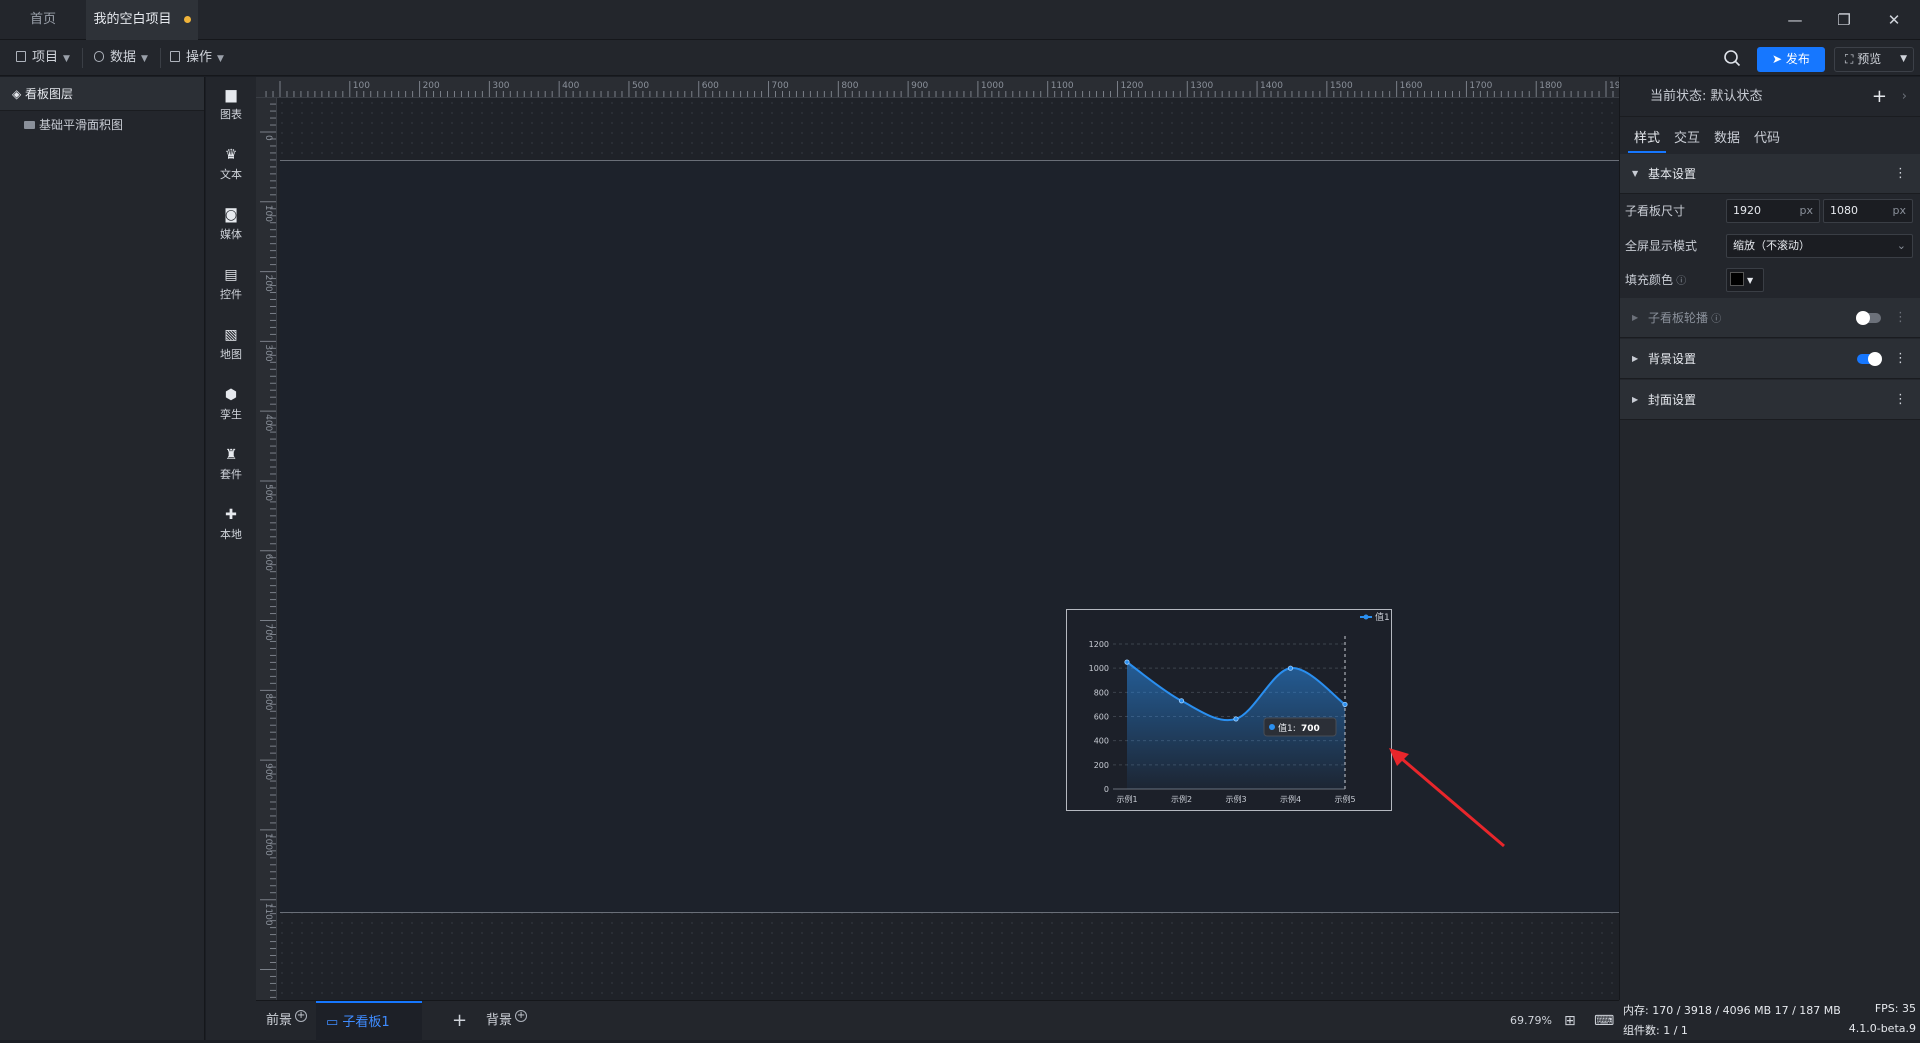 The image size is (1920, 1043). I want to click on y-tick-label: 1200, so click(1099, 644).